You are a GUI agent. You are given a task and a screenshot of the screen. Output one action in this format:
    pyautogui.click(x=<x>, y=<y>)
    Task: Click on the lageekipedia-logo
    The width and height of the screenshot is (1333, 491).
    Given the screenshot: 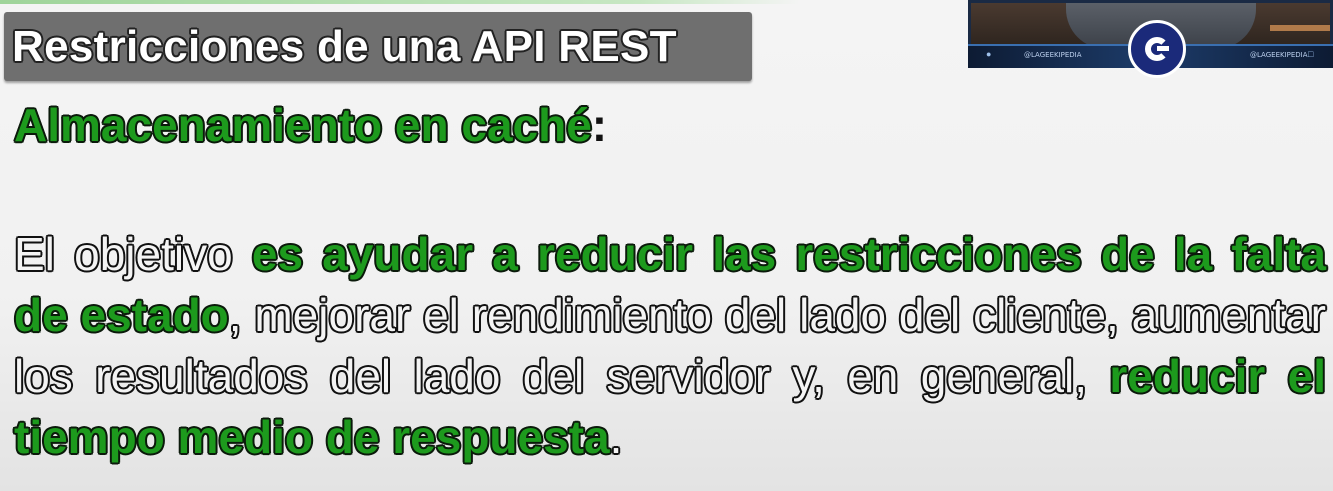 What is the action you would take?
    pyautogui.click(x=1157, y=49)
    